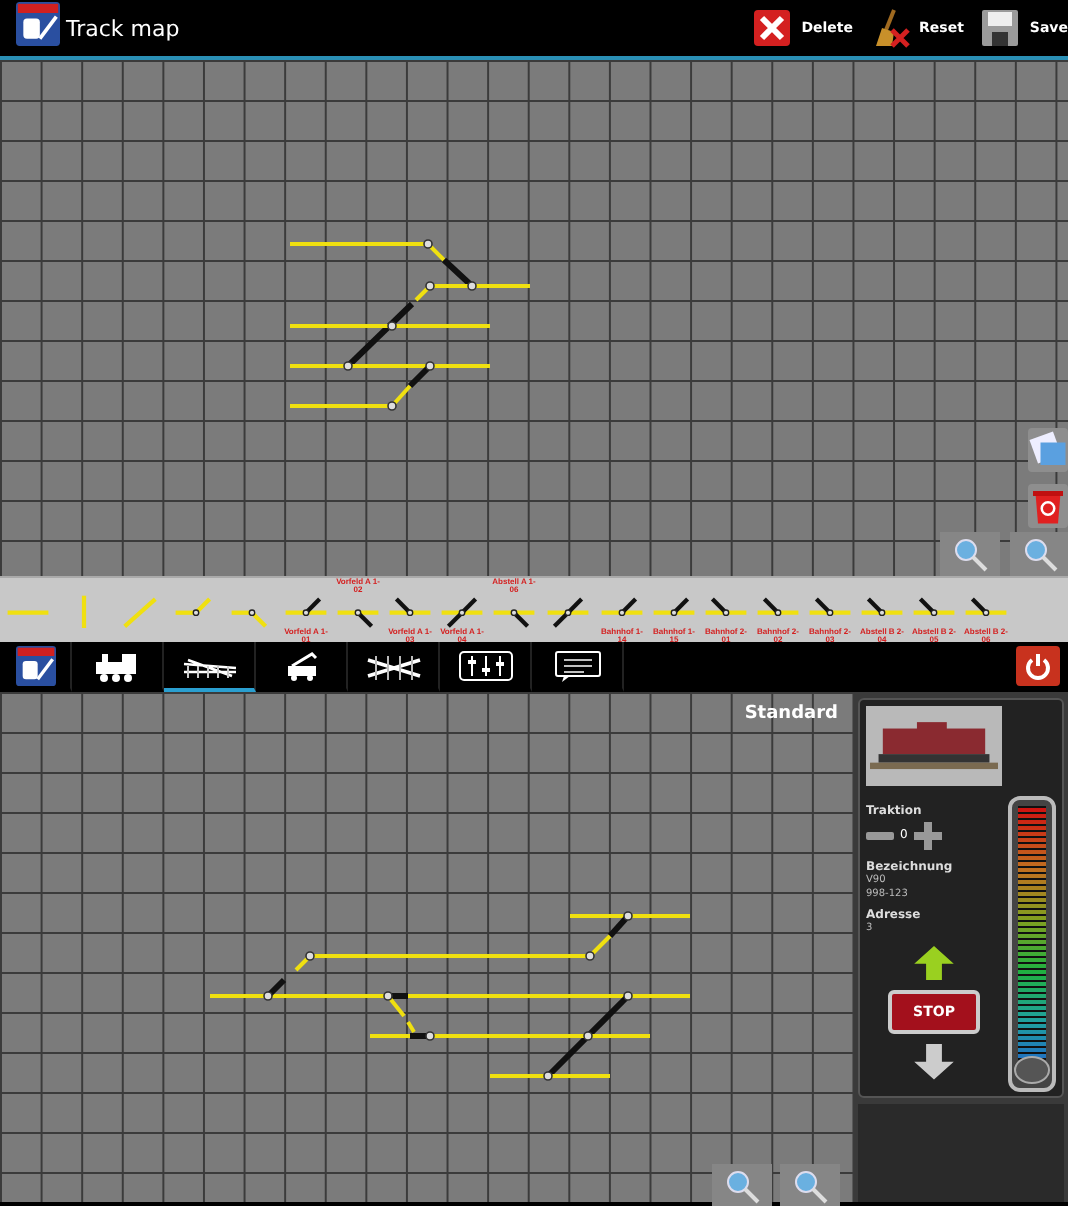 This screenshot has height=1206, width=1068. Describe the element at coordinates (1032, 944) in the screenshot. I see `speed-meter` at that location.